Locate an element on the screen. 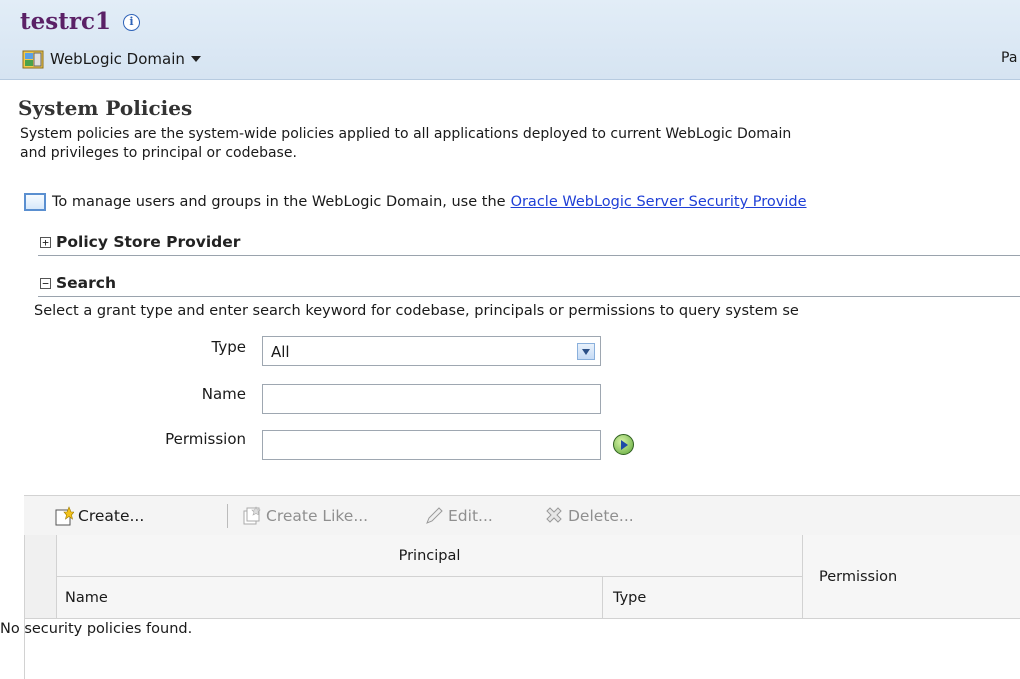  type-column-label: Type is located at coordinates (630, 597).